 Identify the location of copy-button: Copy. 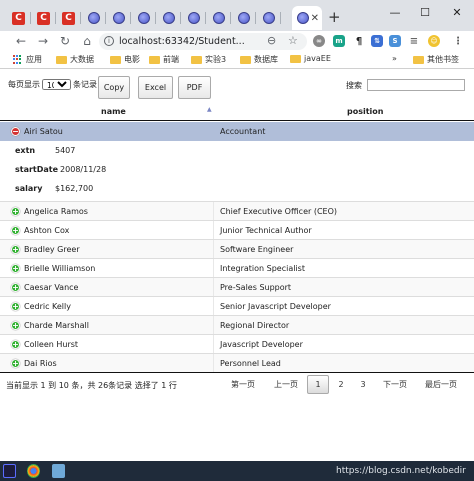
(114, 87).